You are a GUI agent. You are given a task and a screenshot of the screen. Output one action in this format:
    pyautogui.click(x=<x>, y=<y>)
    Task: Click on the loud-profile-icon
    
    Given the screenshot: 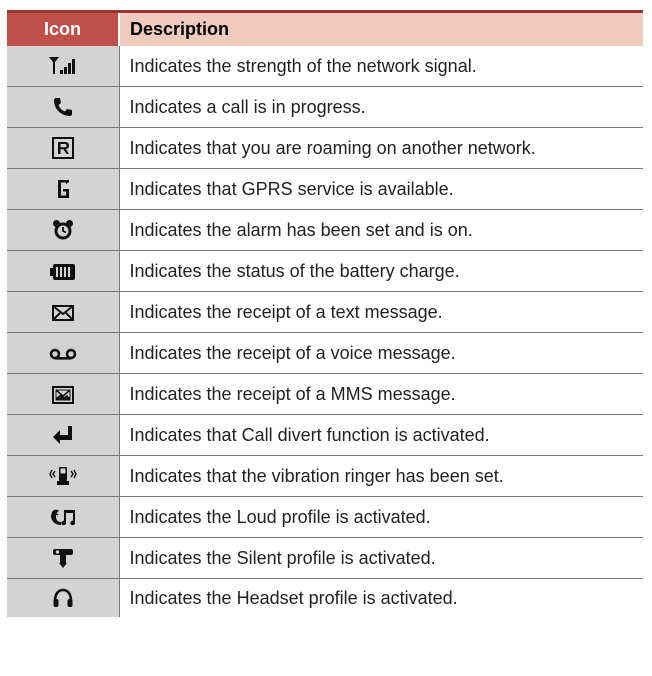 What is the action you would take?
    pyautogui.click(x=62, y=517)
    